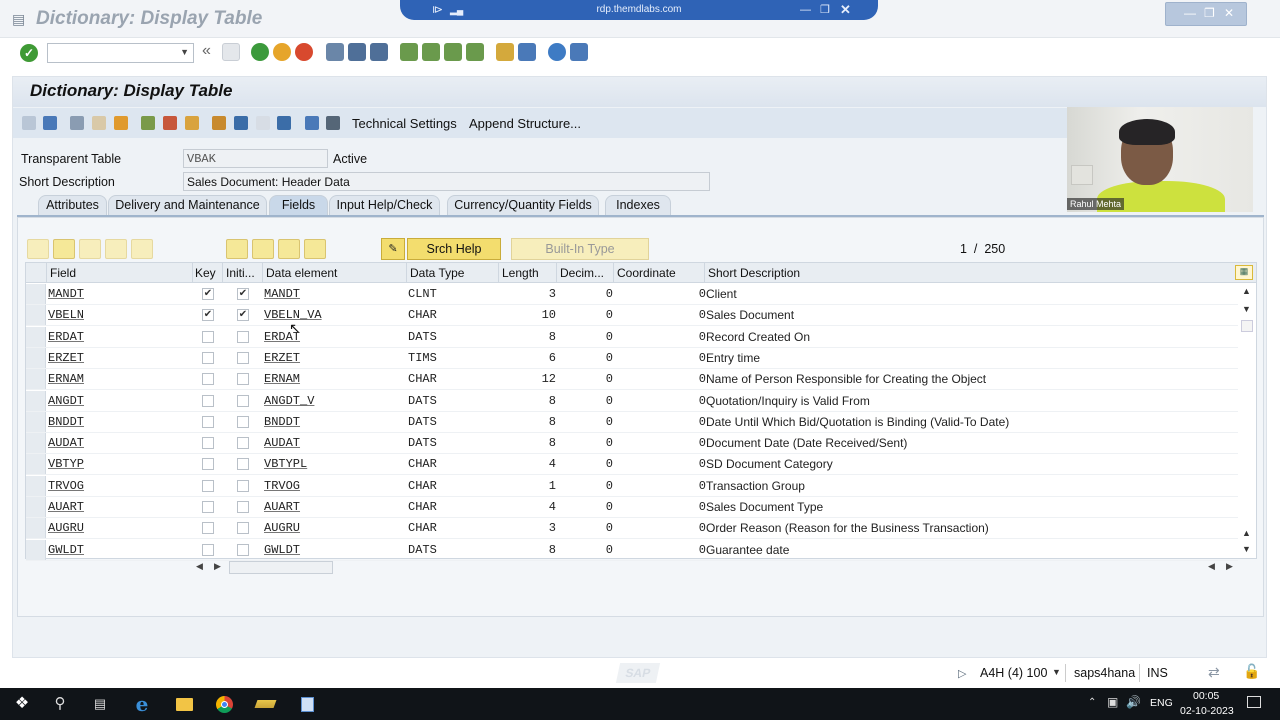  Describe the element at coordinates (1246, 291) in the screenshot. I see `scroll-up-icon: ▲` at that location.